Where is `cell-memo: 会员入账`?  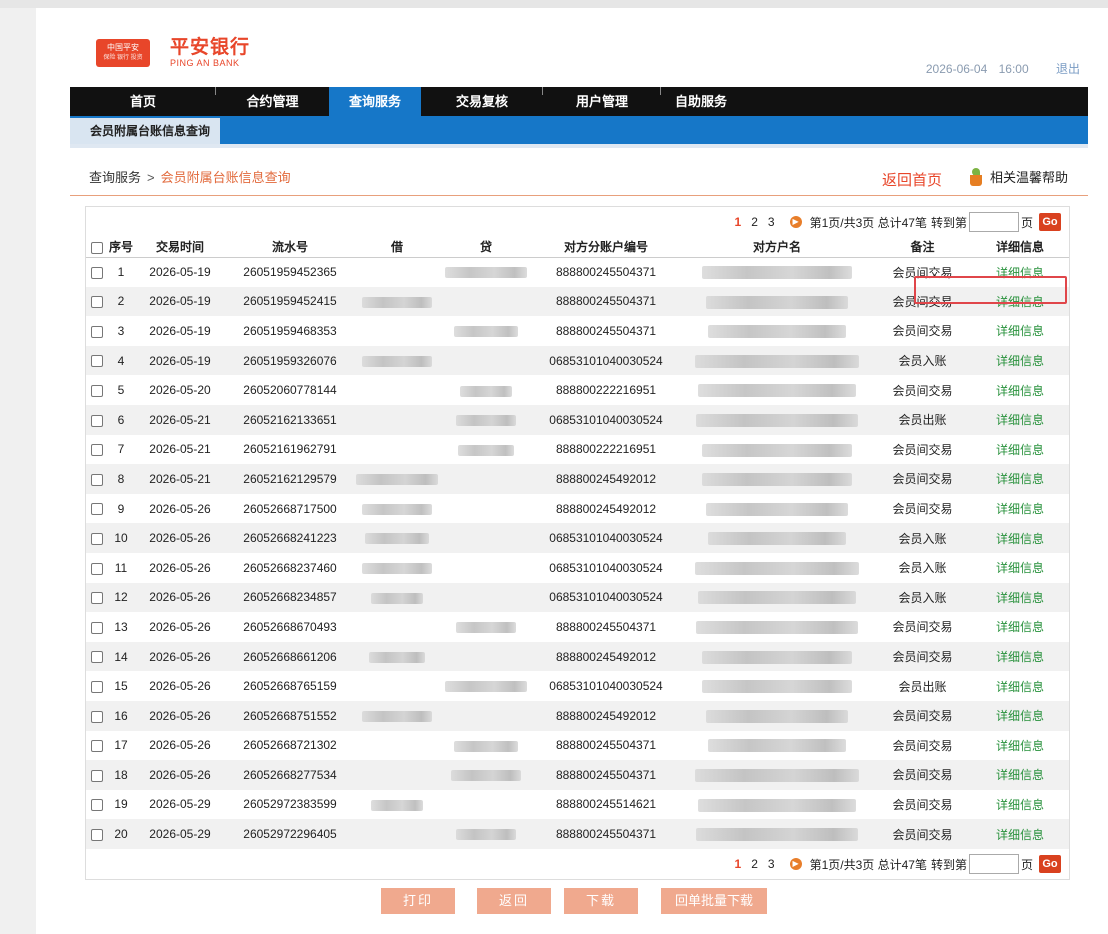
cell-memo: 会员入账 is located at coordinates (922, 360).